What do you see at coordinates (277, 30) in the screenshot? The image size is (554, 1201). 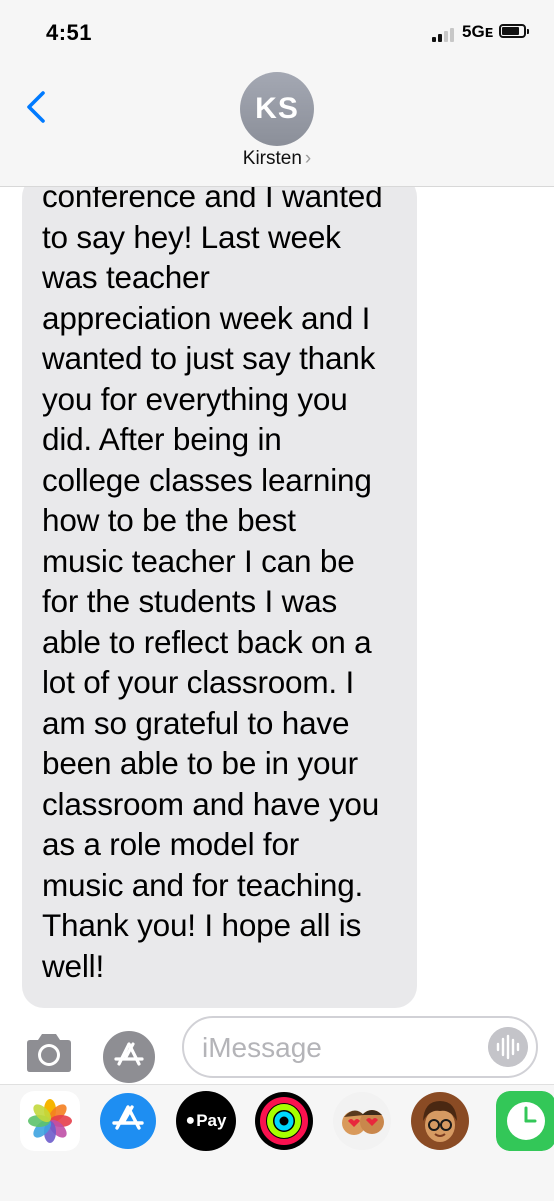 I see `status-bar: 4:51 5Gᴇ` at bounding box center [277, 30].